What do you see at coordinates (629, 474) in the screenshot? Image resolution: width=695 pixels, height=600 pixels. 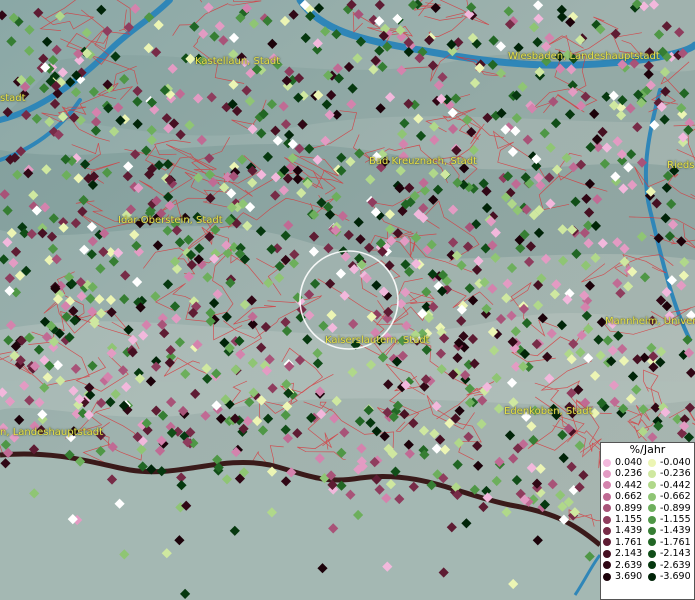 I see `legend-value: 0.236` at bounding box center [629, 474].